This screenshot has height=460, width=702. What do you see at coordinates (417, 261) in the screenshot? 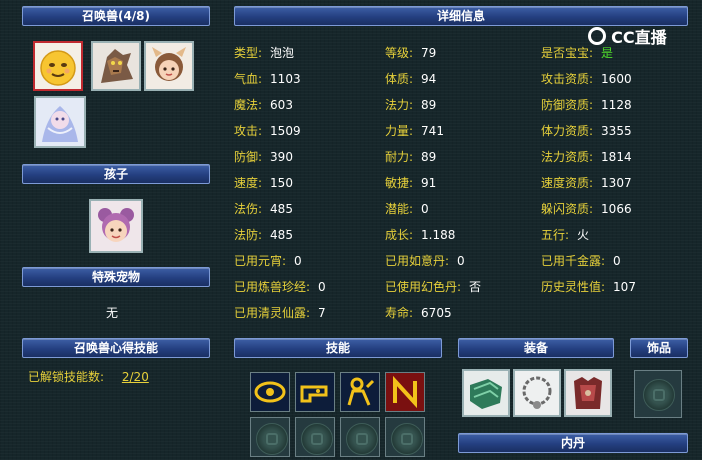
I see `stat-label: 已用如意丹:` at bounding box center [417, 261].